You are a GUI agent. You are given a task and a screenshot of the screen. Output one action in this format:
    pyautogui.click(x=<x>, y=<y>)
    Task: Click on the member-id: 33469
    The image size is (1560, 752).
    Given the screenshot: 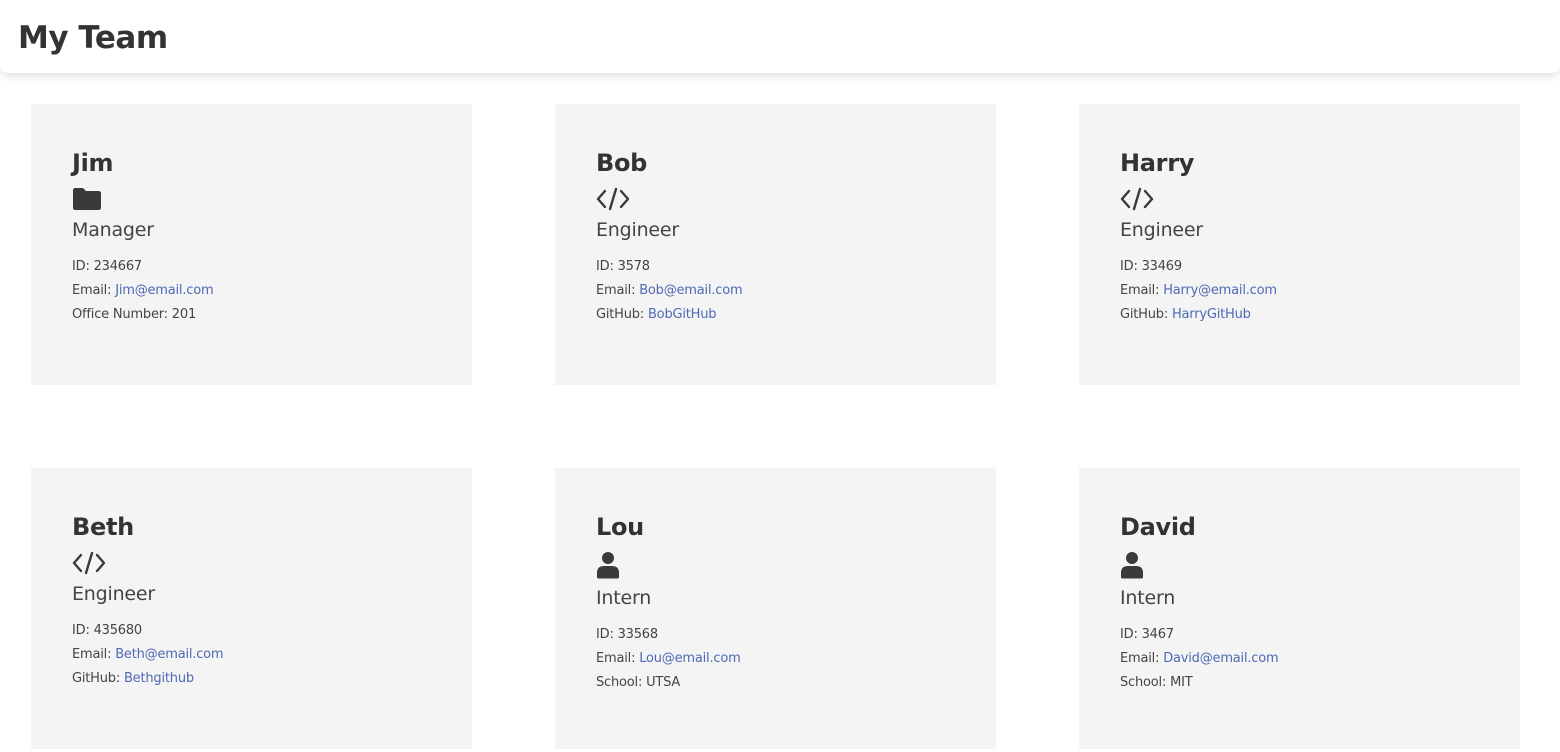 What is the action you would take?
    pyautogui.click(x=1162, y=266)
    